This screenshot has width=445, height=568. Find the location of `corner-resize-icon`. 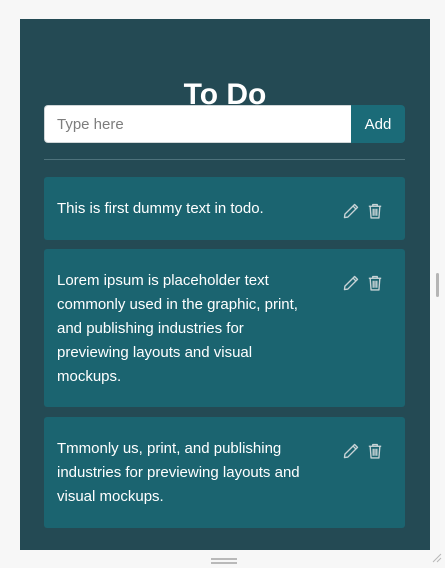

corner-resize-icon is located at coordinates (436, 556).